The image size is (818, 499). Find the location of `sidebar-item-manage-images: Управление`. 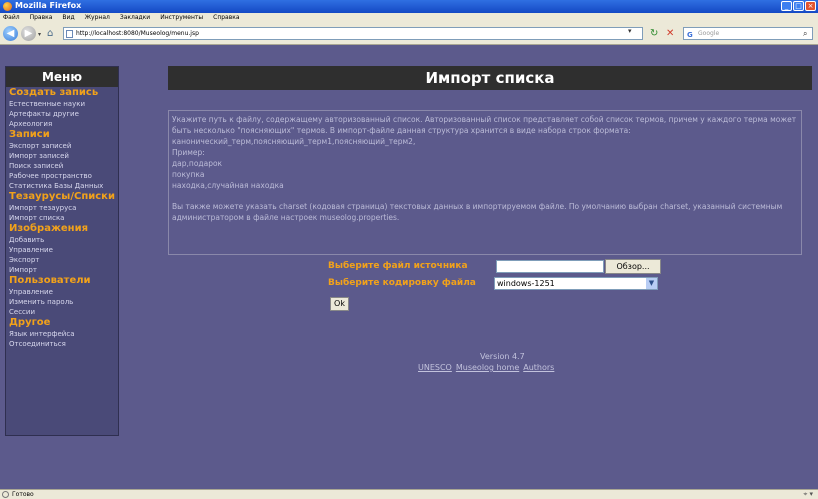

sidebar-item-manage-images: Управление is located at coordinates (62, 250).